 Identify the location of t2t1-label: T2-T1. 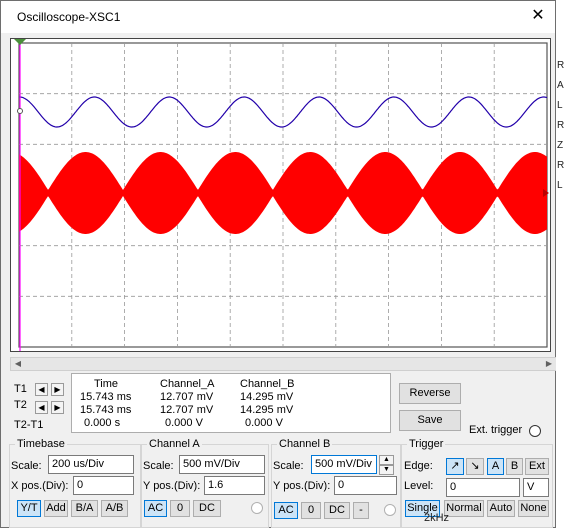
(29, 425).